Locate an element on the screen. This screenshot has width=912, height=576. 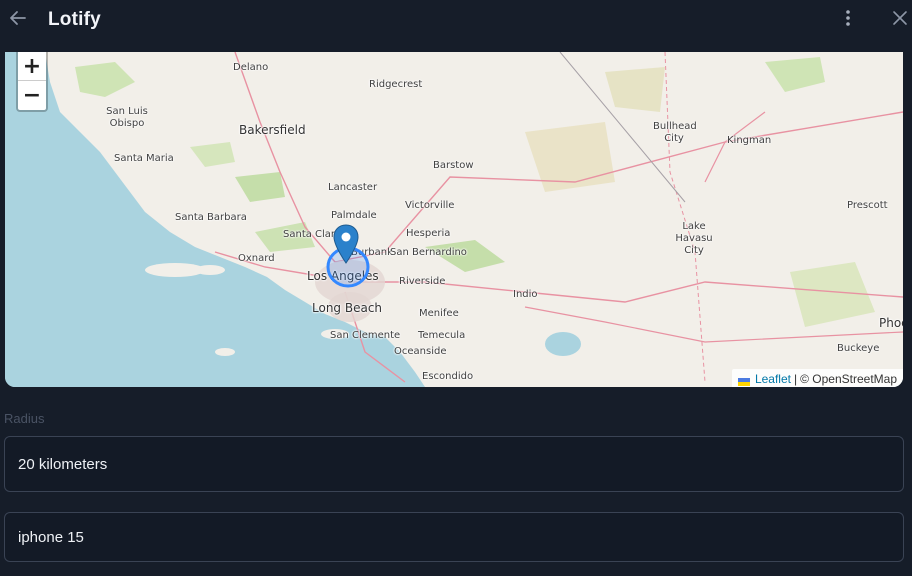
place-label: Santa Maria is located at coordinates (144, 158).